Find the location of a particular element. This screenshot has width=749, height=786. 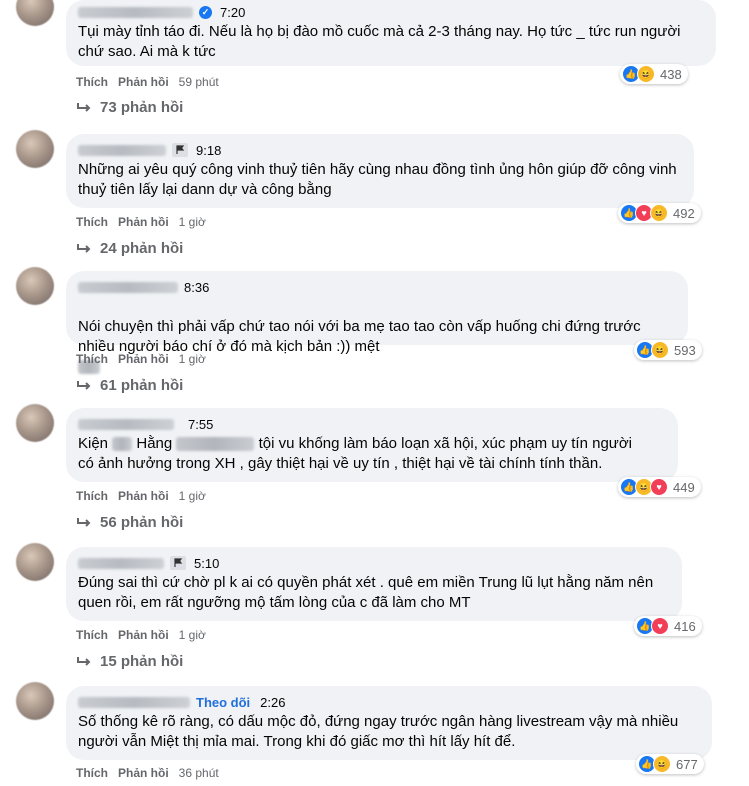

comment-time: 5:10 is located at coordinates (206, 563).